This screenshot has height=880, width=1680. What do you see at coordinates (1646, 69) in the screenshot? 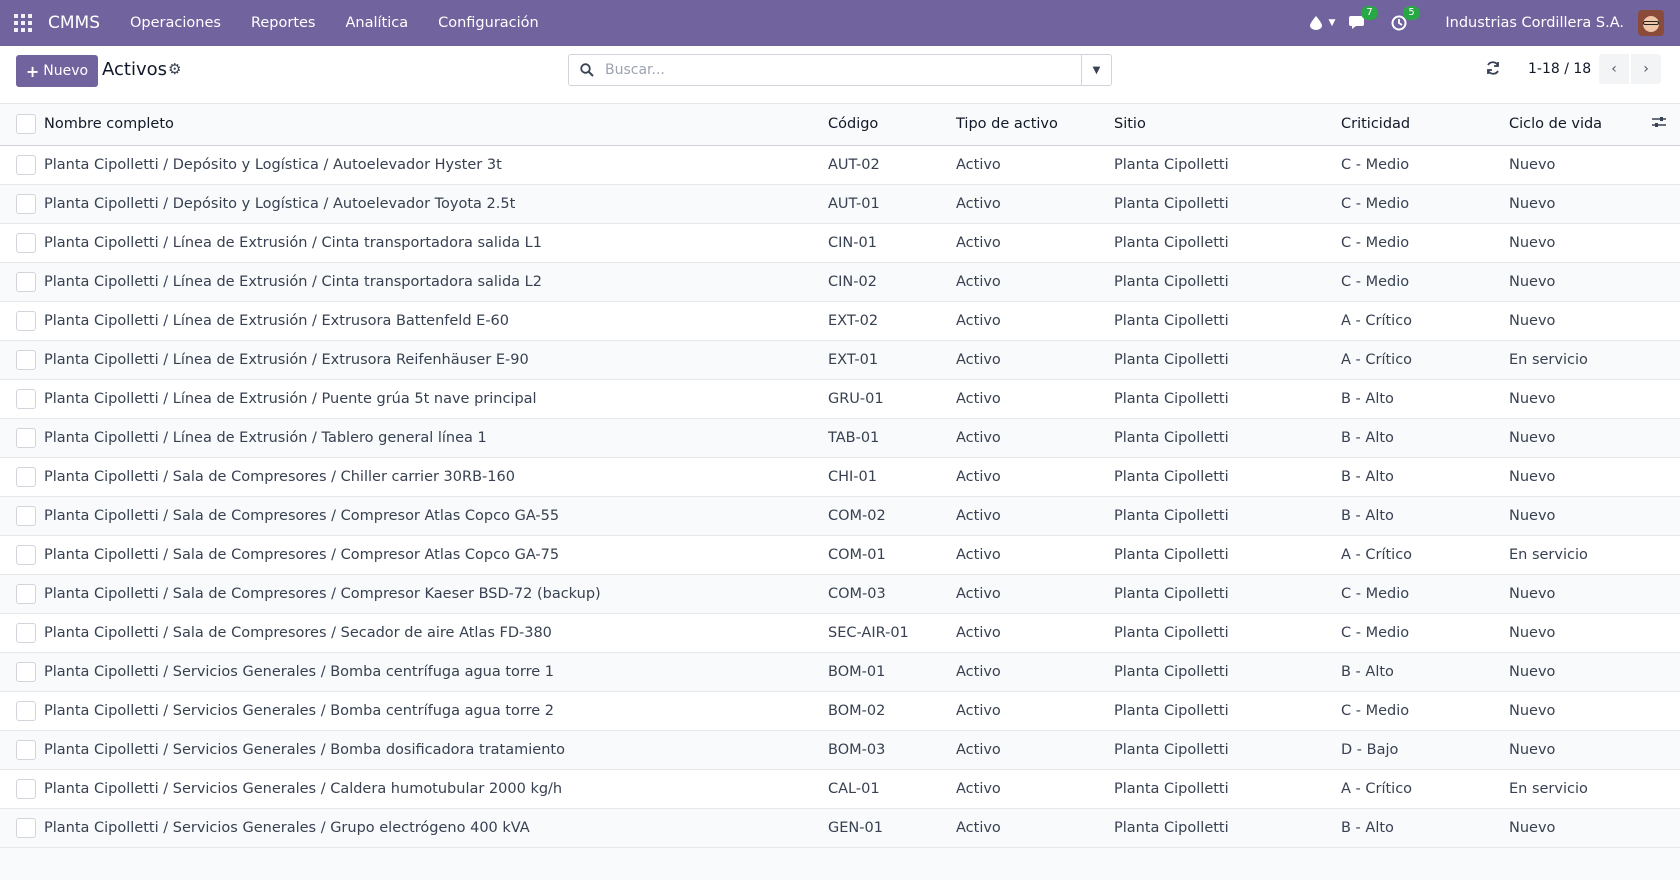
I see `pager-next-button: ›` at bounding box center [1646, 69].